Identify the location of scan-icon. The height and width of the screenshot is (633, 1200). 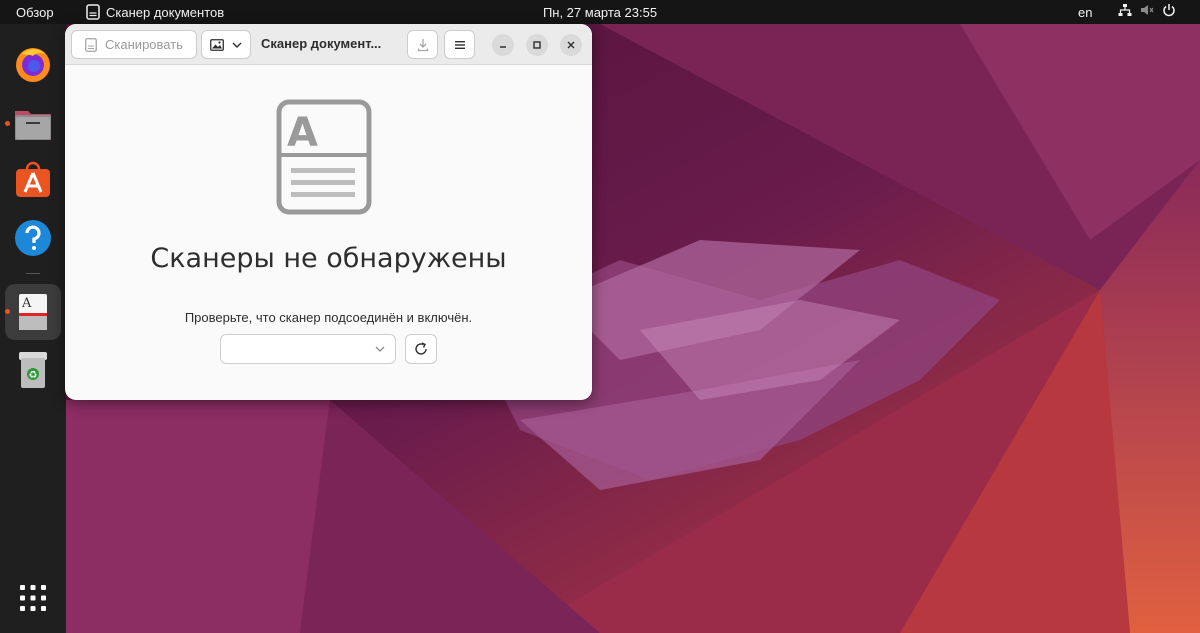
(91, 44).